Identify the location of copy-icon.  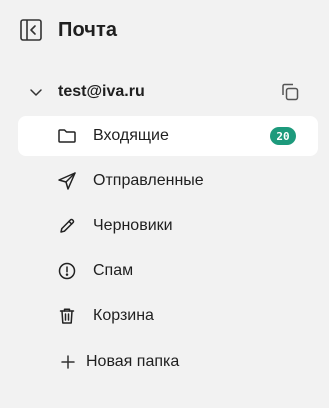
(290, 92).